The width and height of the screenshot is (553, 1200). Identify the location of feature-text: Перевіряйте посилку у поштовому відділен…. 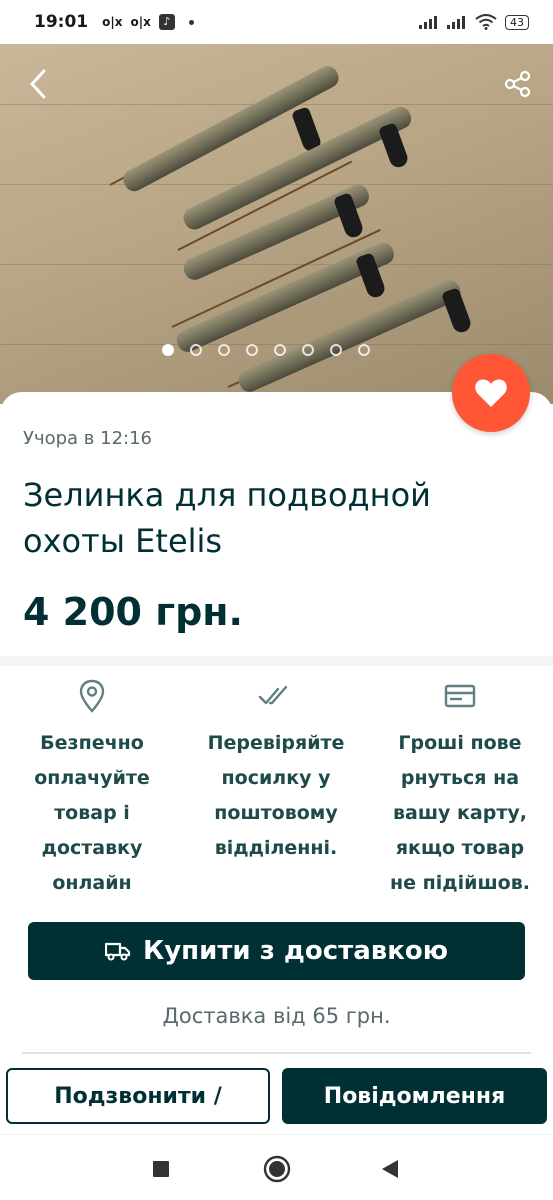
(276, 795).